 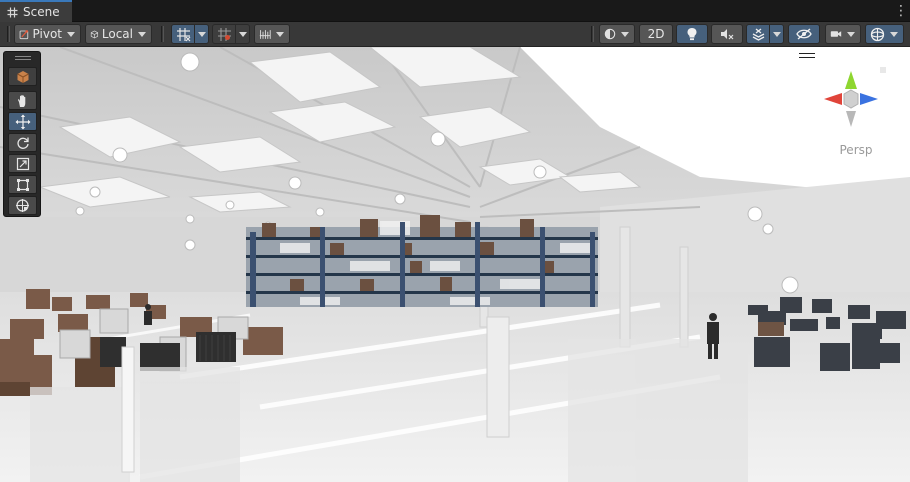 I want to click on scale-tool-button, so click(x=22, y=163).